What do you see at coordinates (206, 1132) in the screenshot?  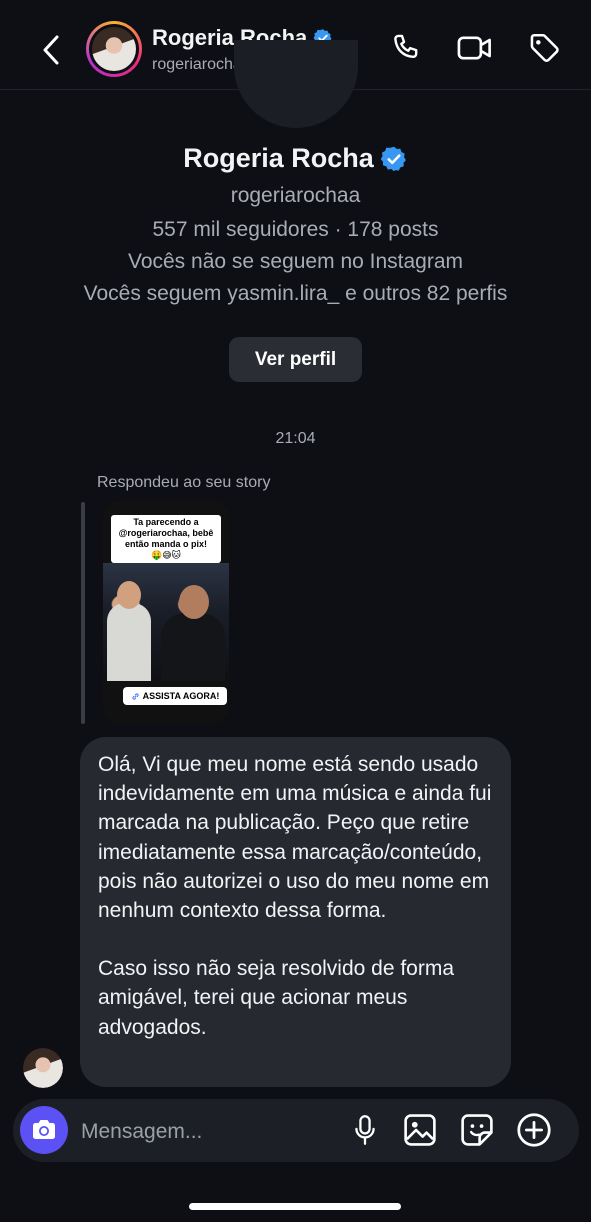 I see `message-input` at bounding box center [206, 1132].